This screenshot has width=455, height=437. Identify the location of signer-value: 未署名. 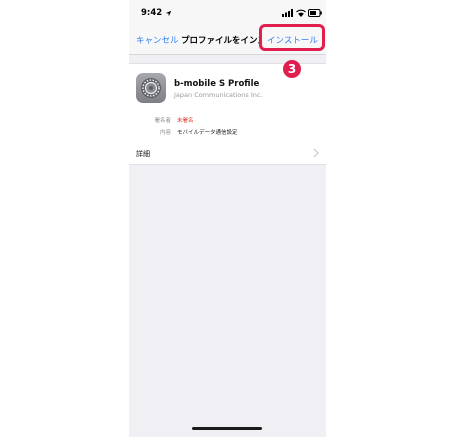
(185, 121).